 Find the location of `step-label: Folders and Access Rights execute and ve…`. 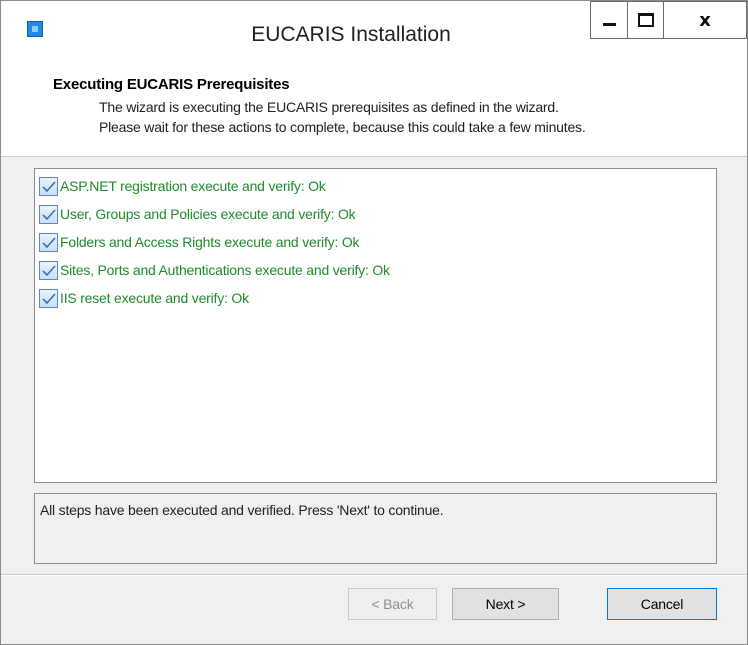

step-label: Folders and Access Rights execute and ve… is located at coordinates (210, 242).